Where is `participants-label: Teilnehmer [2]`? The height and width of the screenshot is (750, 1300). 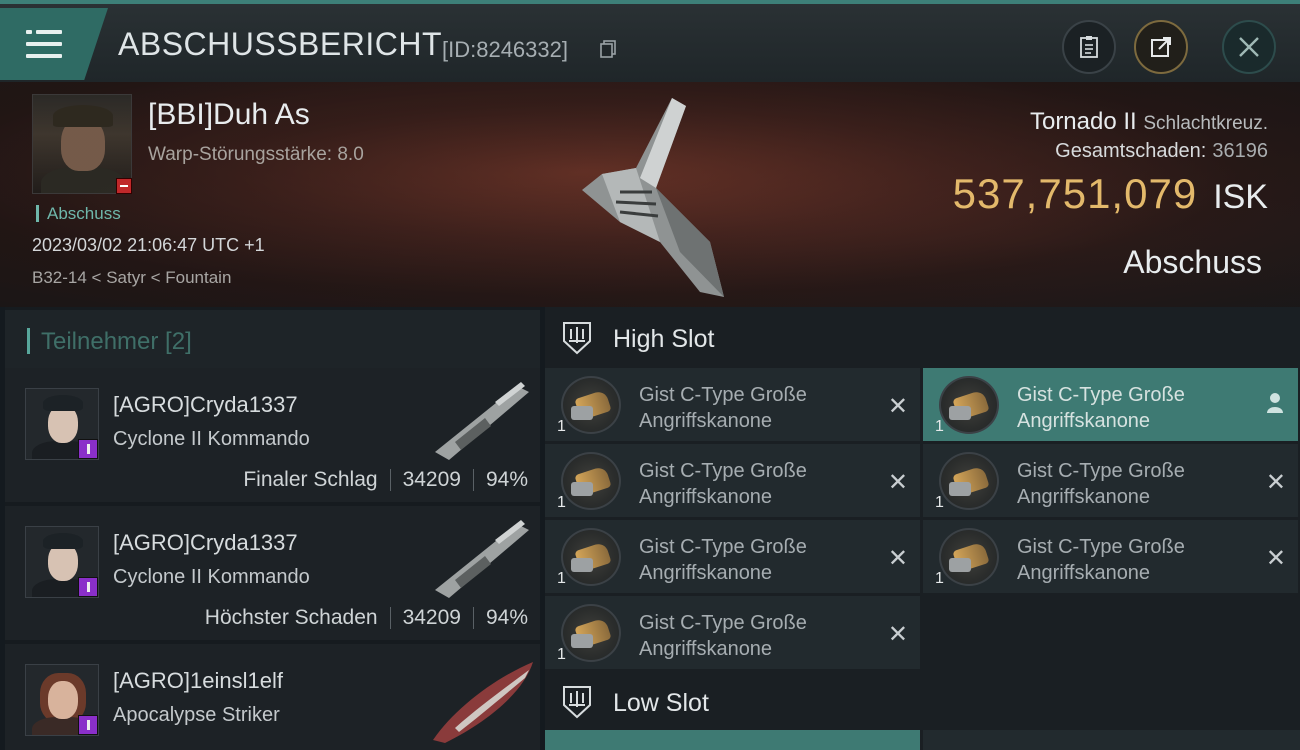 participants-label: Teilnehmer [2] is located at coordinates (116, 341).